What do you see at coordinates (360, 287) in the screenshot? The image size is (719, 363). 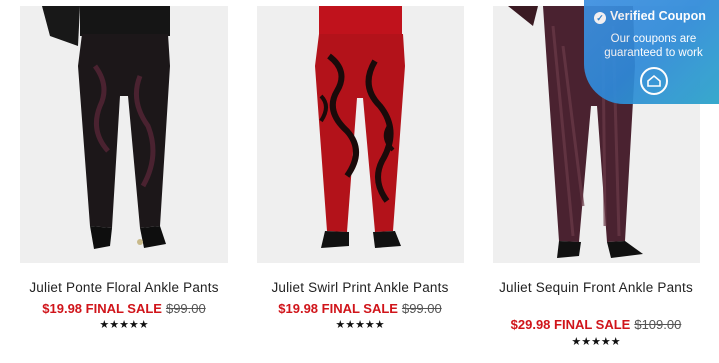 I see `product-title: Juliet Swirl Print Ankle Pants` at bounding box center [360, 287].